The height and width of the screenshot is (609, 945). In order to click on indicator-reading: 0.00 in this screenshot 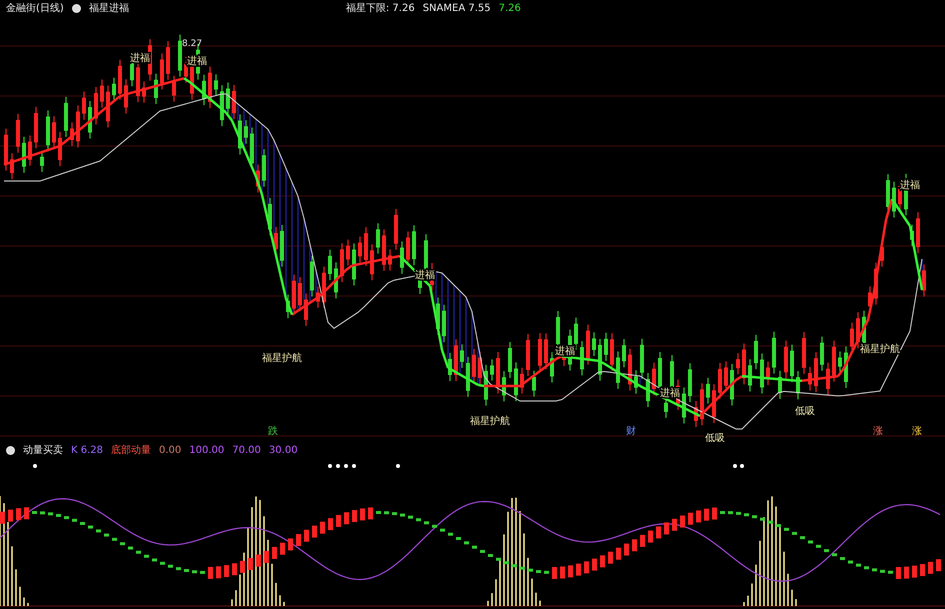, I will do `click(170, 450)`.